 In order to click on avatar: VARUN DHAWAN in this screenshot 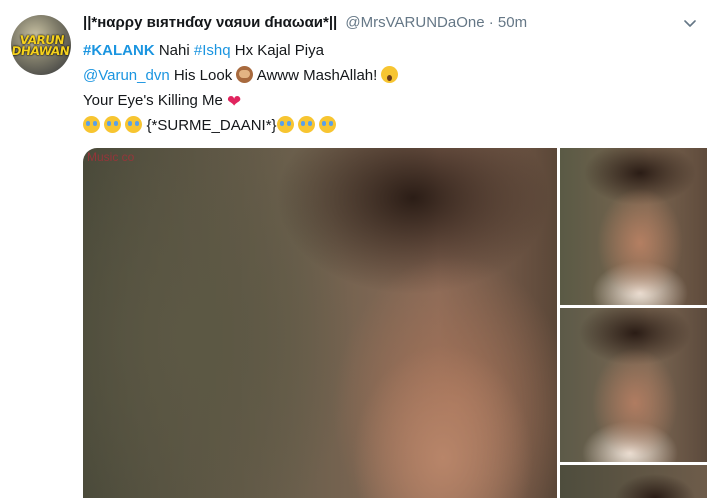, I will do `click(41, 45)`.